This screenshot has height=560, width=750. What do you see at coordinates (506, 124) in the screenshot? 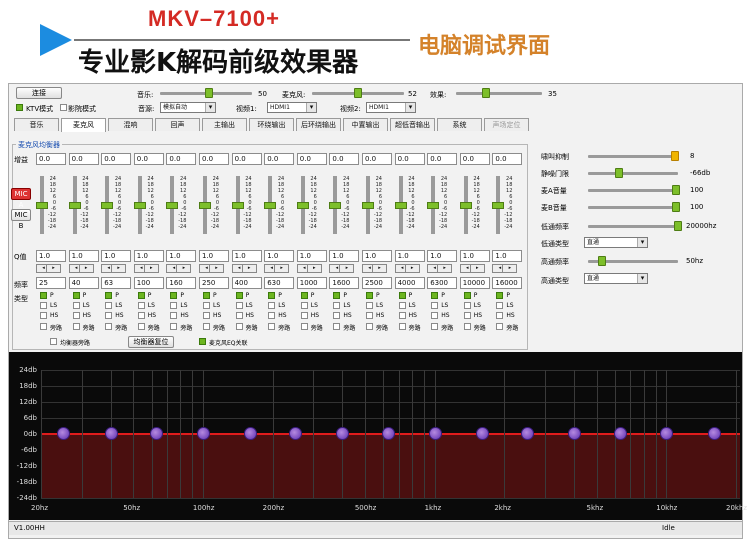
I see `tab-10: 声场定位` at bounding box center [506, 124].